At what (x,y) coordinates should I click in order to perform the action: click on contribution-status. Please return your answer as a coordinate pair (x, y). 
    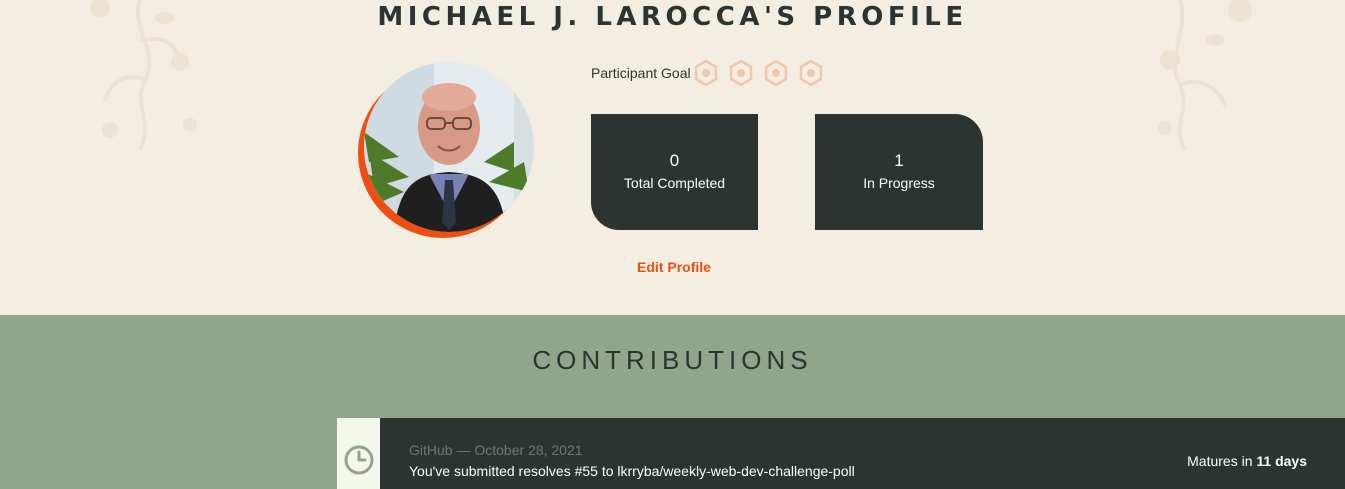
    Looking at the image, I should click on (358, 453).